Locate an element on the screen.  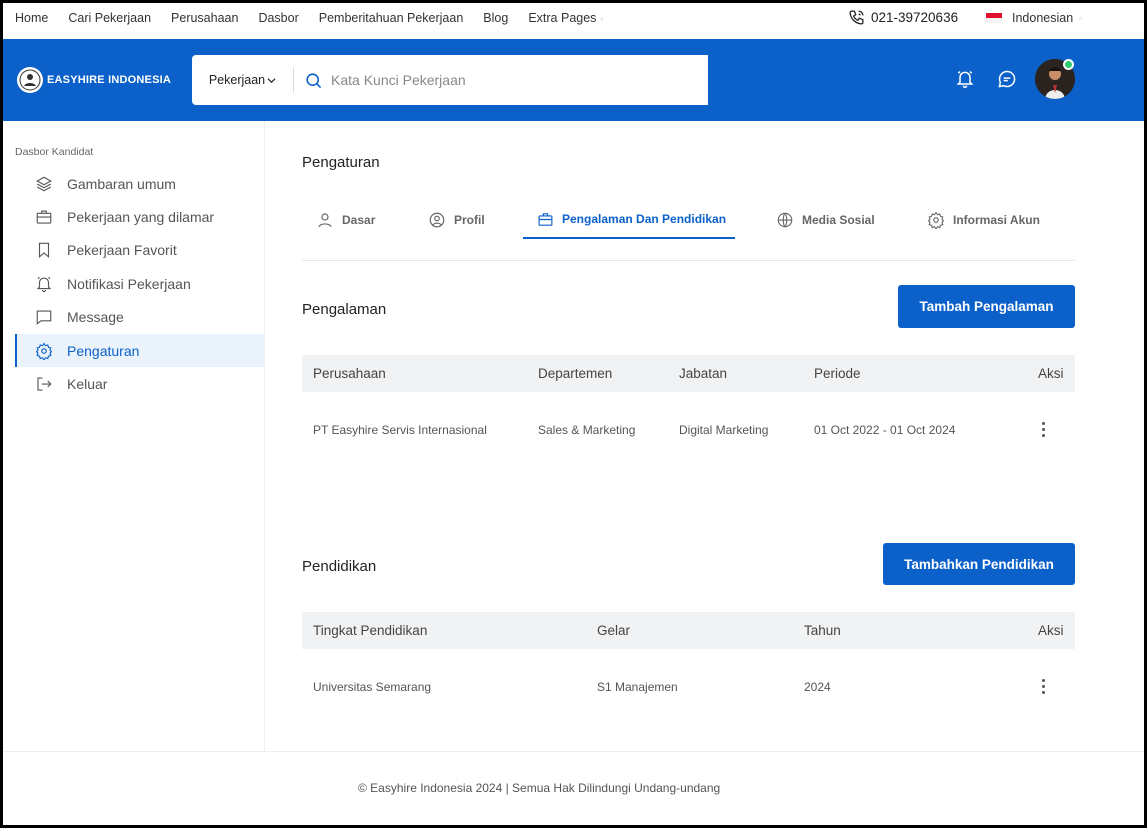
main-header: EASYHIRE INDONESIA Pekerjaan is located at coordinates (573, 80).